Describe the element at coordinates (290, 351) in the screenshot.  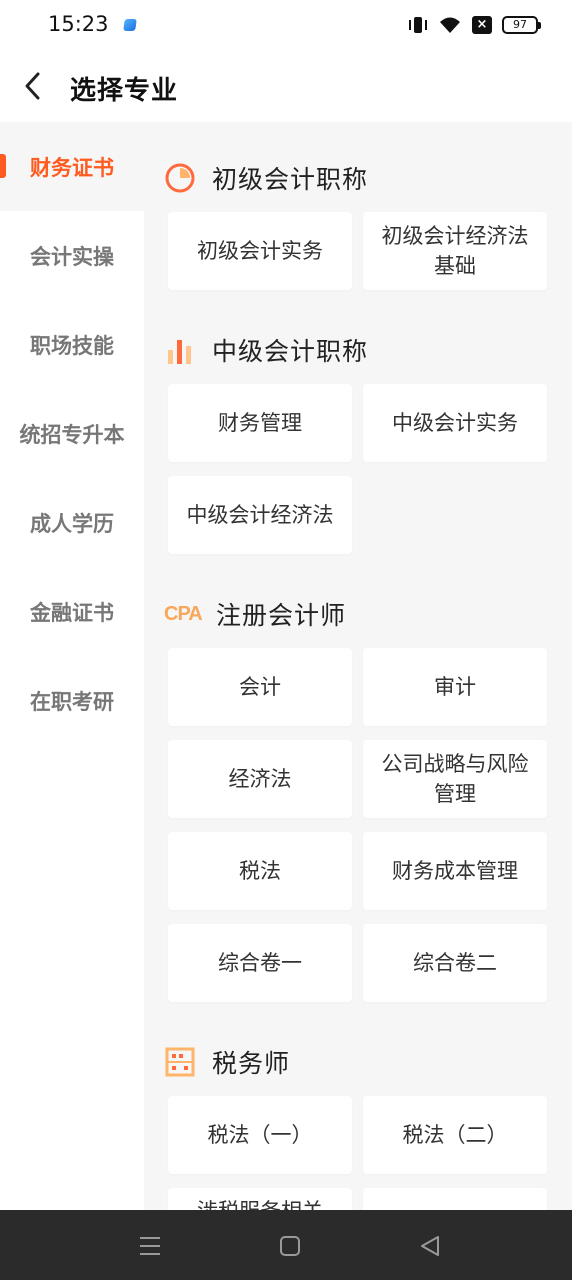
I see `section-title: 中级会计职称` at that location.